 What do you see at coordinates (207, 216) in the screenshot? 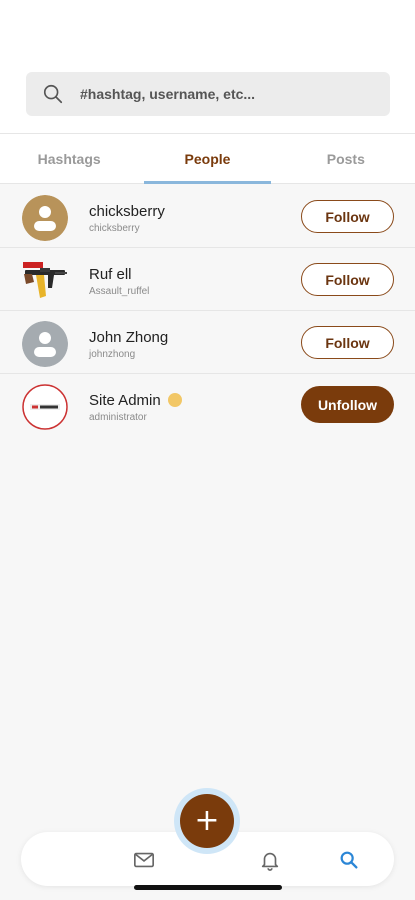
I see `list-item: chicksberry chicksberry Follow` at bounding box center [207, 216].